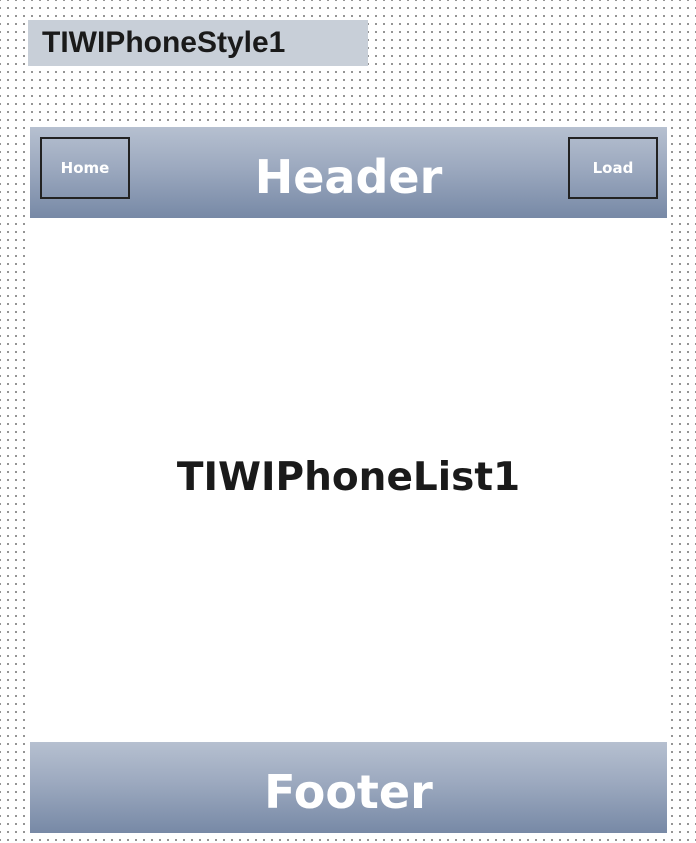 The height and width of the screenshot is (843, 696). What do you see at coordinates (85, 168) in the screenshot?
I see `home-button: Home` at bounding box center [85, 168].